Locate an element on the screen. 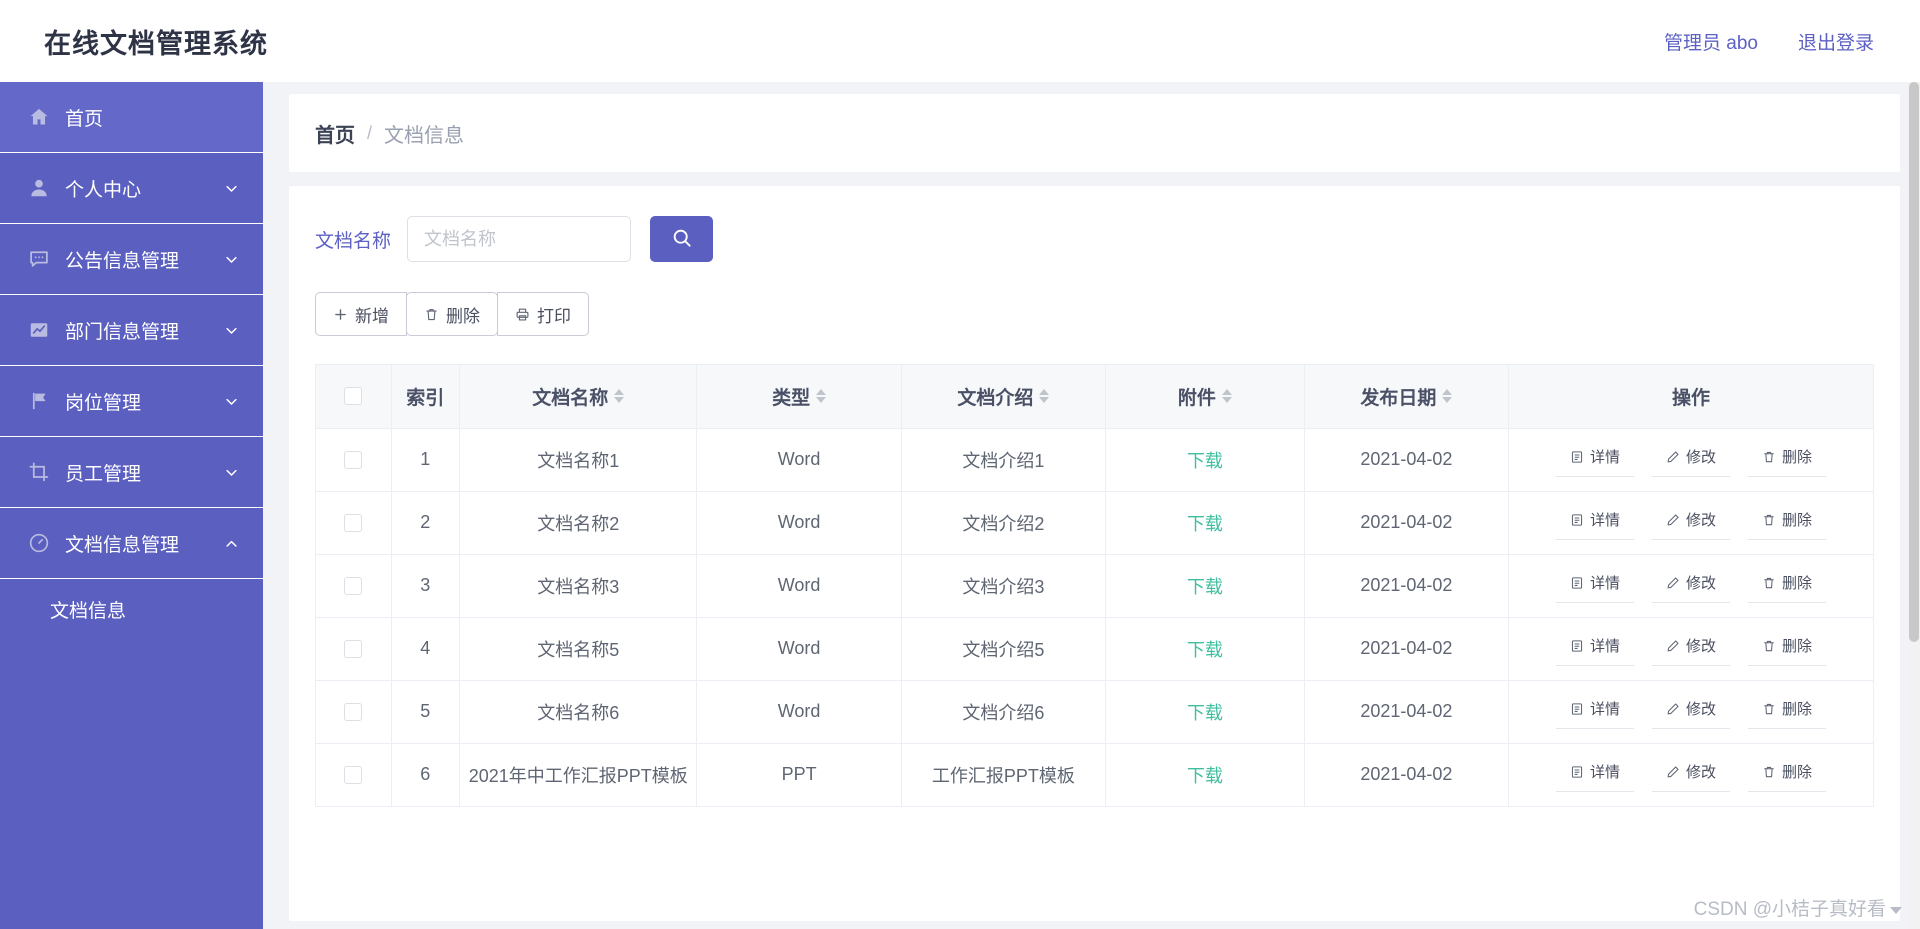 This screenshot has width=1920, height=929. odometer-icon is located at coordinates (39, 543).